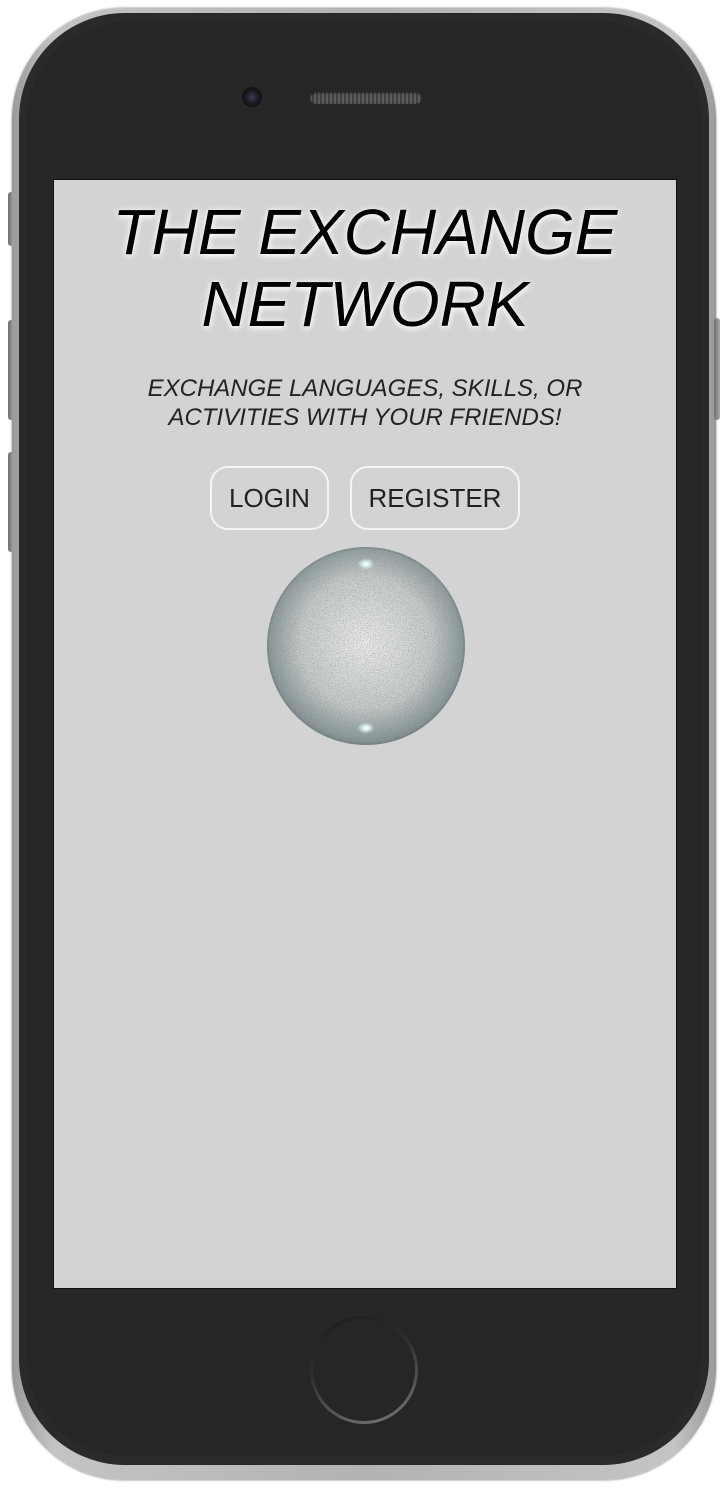 The height and width of the screenshot is (1490, 728). What do you see at coordinates (365, 417) in the screenshot?
I see `tagline-line-2: ACTIVITIES WITH YOUR FRIENDS!` at bounding box center [365, 417].